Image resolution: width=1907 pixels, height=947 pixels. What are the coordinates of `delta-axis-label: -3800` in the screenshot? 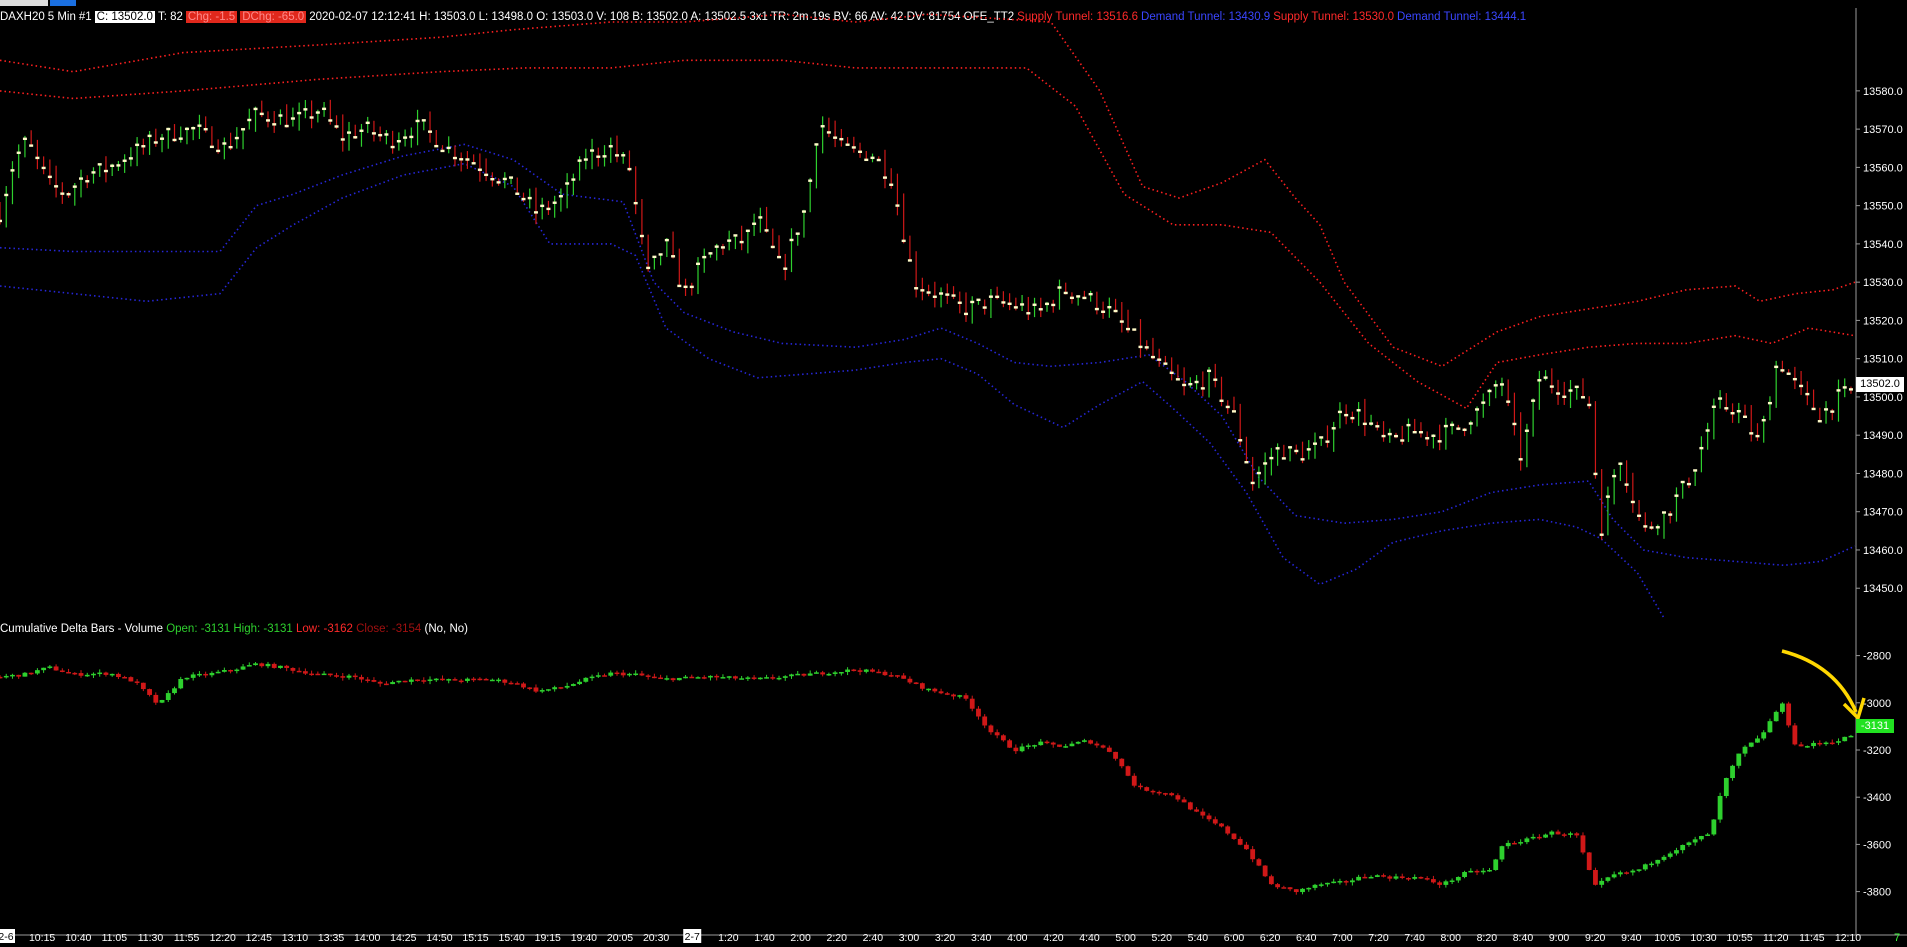 It's located at (1877, 893).